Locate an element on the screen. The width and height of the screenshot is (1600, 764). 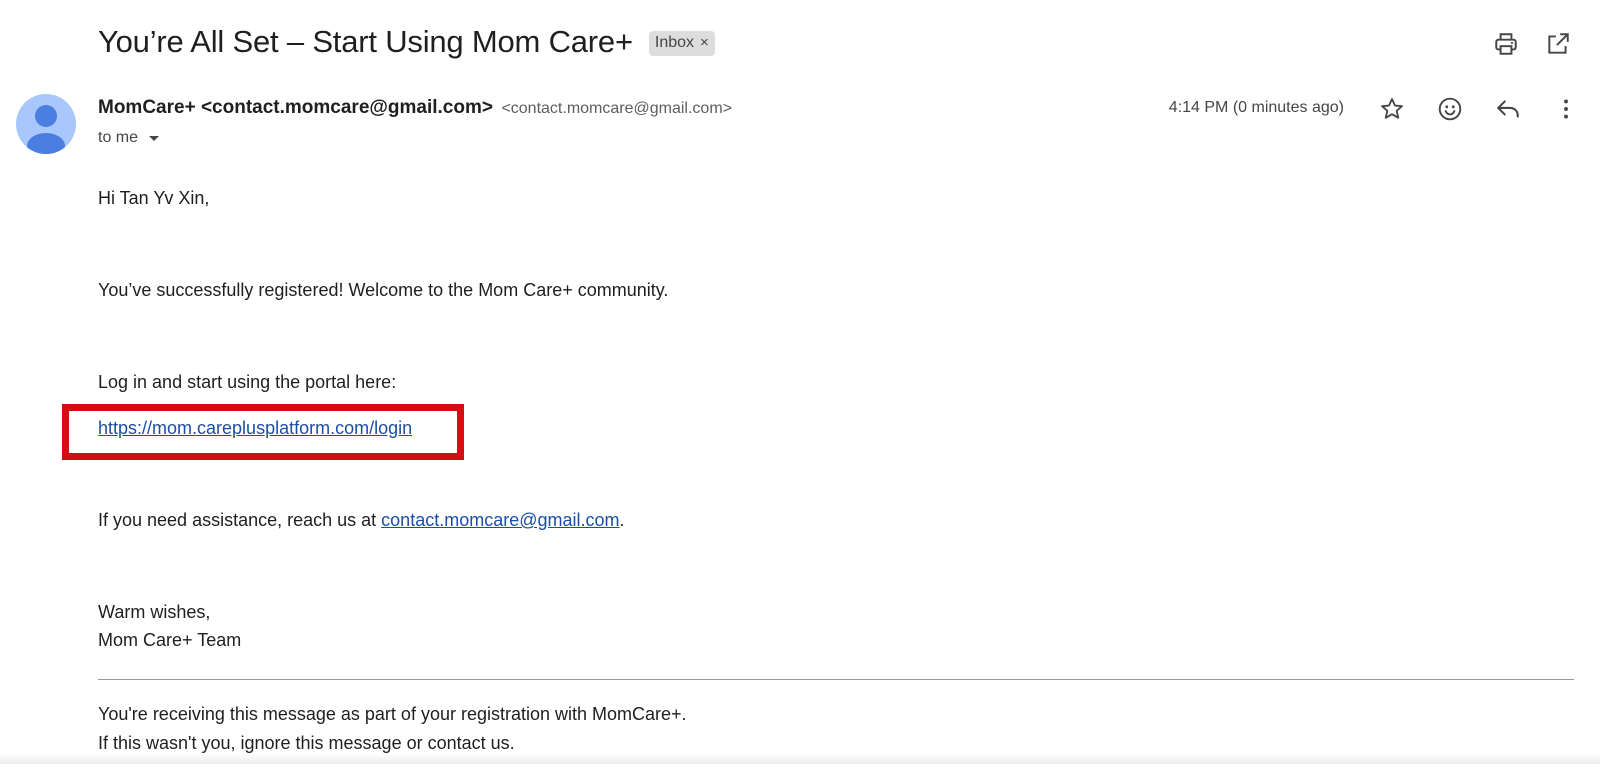
top-actions is located at coordinates (1532, 44).